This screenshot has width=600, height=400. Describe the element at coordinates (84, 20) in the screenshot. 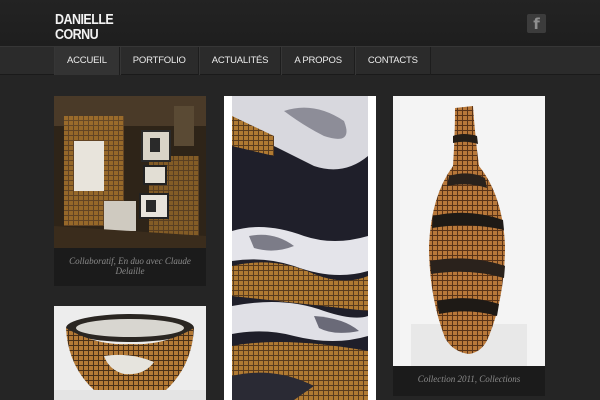

I see `site-title-line1: DANIELLE` at that location.